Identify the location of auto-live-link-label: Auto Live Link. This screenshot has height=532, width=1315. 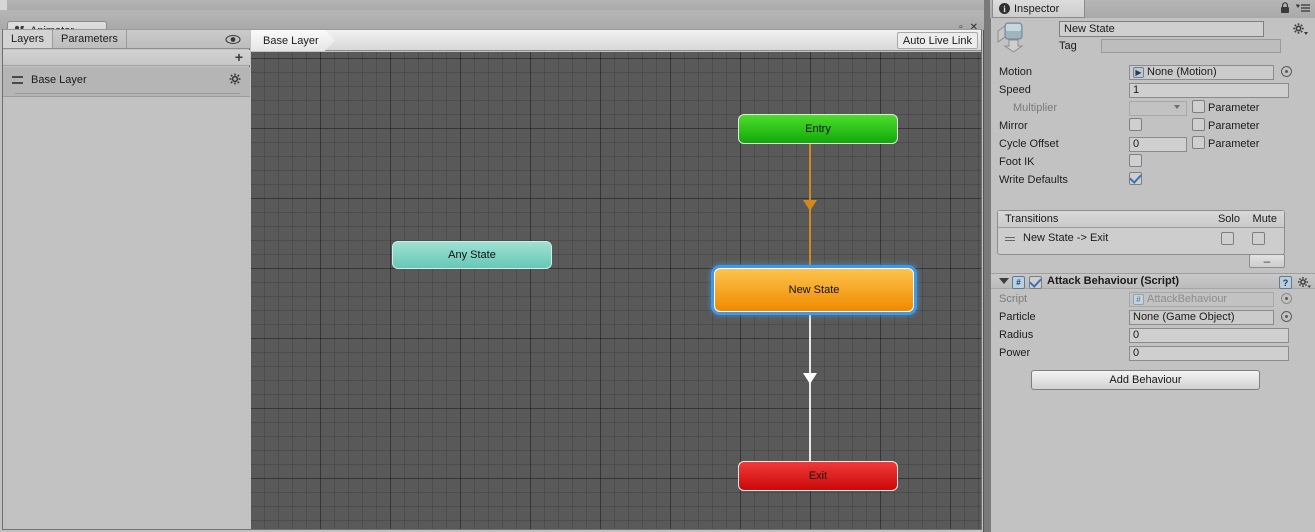
(937, 40).